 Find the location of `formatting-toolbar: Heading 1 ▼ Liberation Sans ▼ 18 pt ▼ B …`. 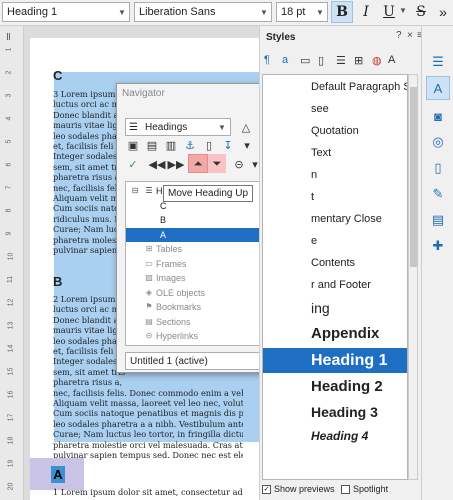

formatting-toolbar: Heading 1 ▼ Liberation Sans ▼ 18 pt ▼ B … is located at coordinates (226, 13).